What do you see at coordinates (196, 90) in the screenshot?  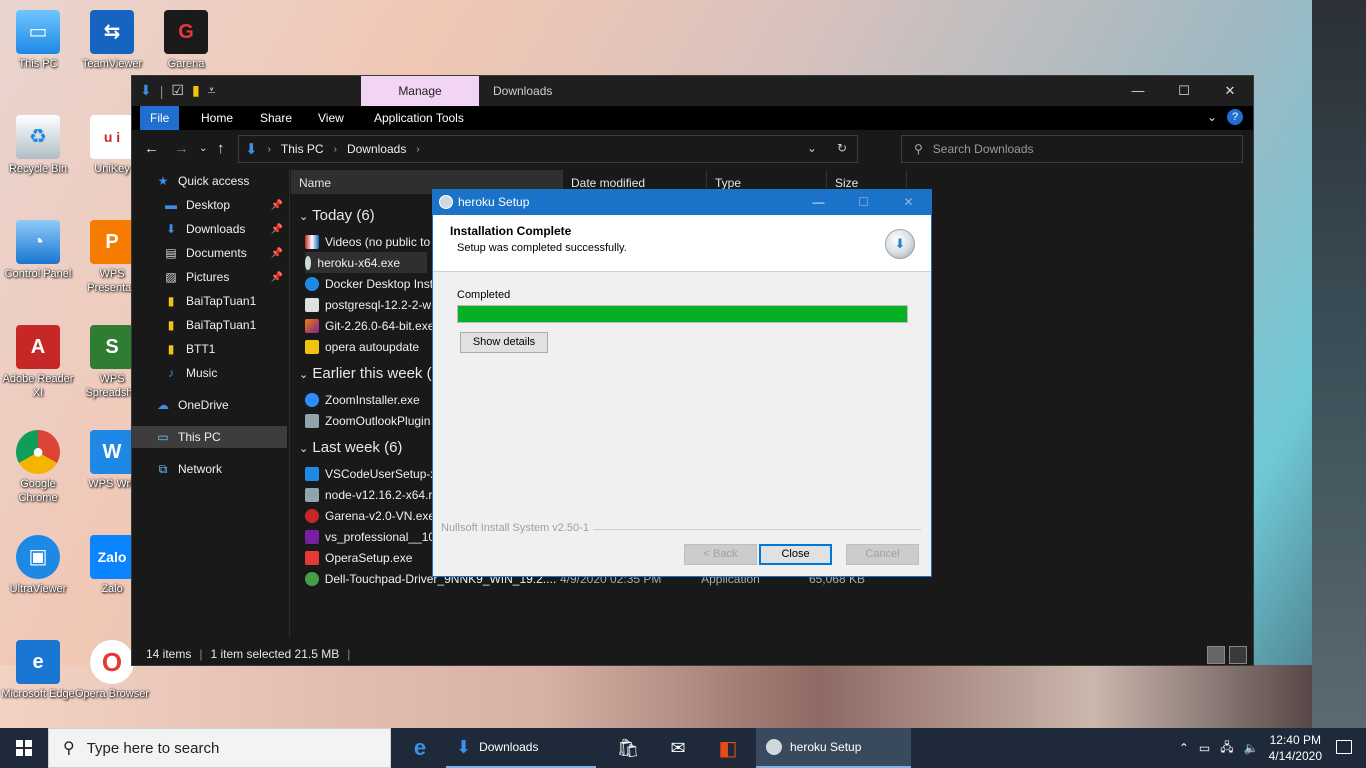 I see `new-folder-icon: ▮` at bounding box center [196, 90].